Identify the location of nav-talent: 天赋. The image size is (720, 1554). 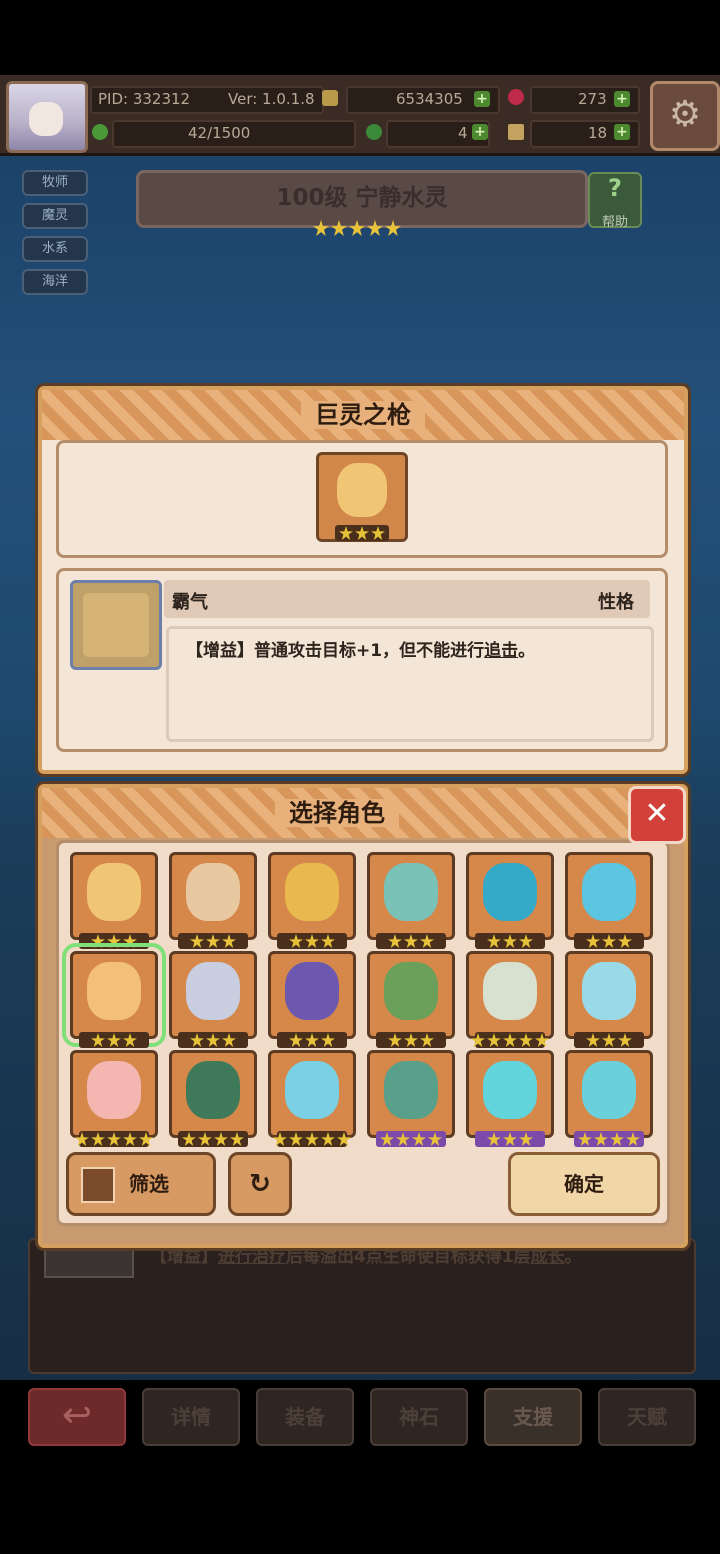
(647, 1417).